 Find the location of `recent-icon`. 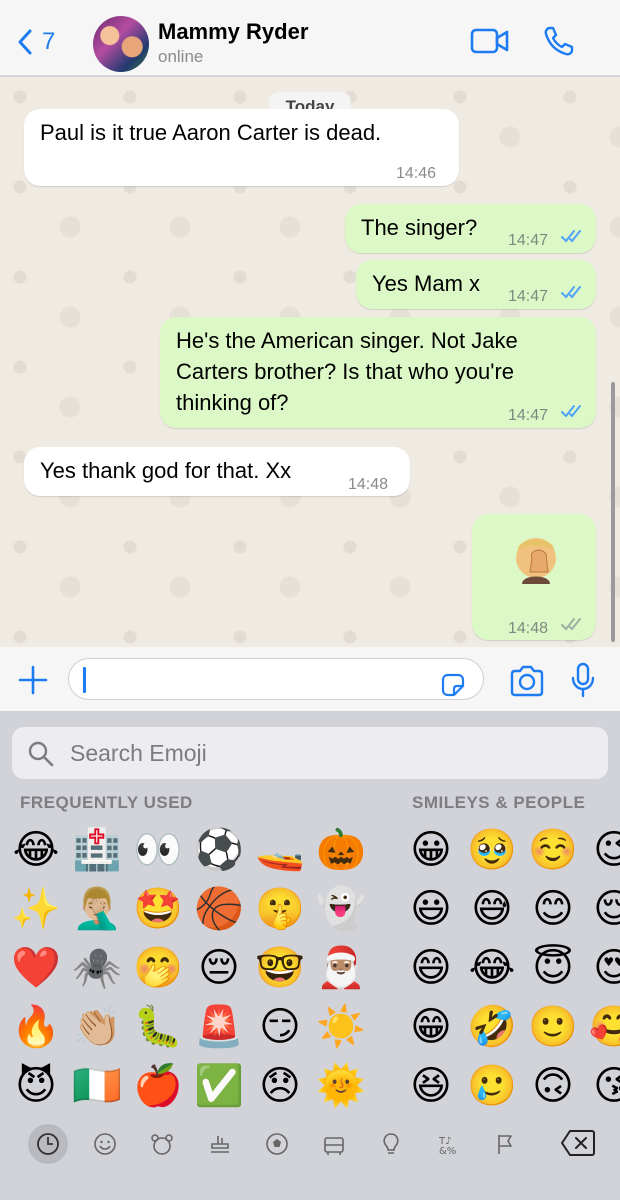

recent-icon is located at coordinates (48, 1144).